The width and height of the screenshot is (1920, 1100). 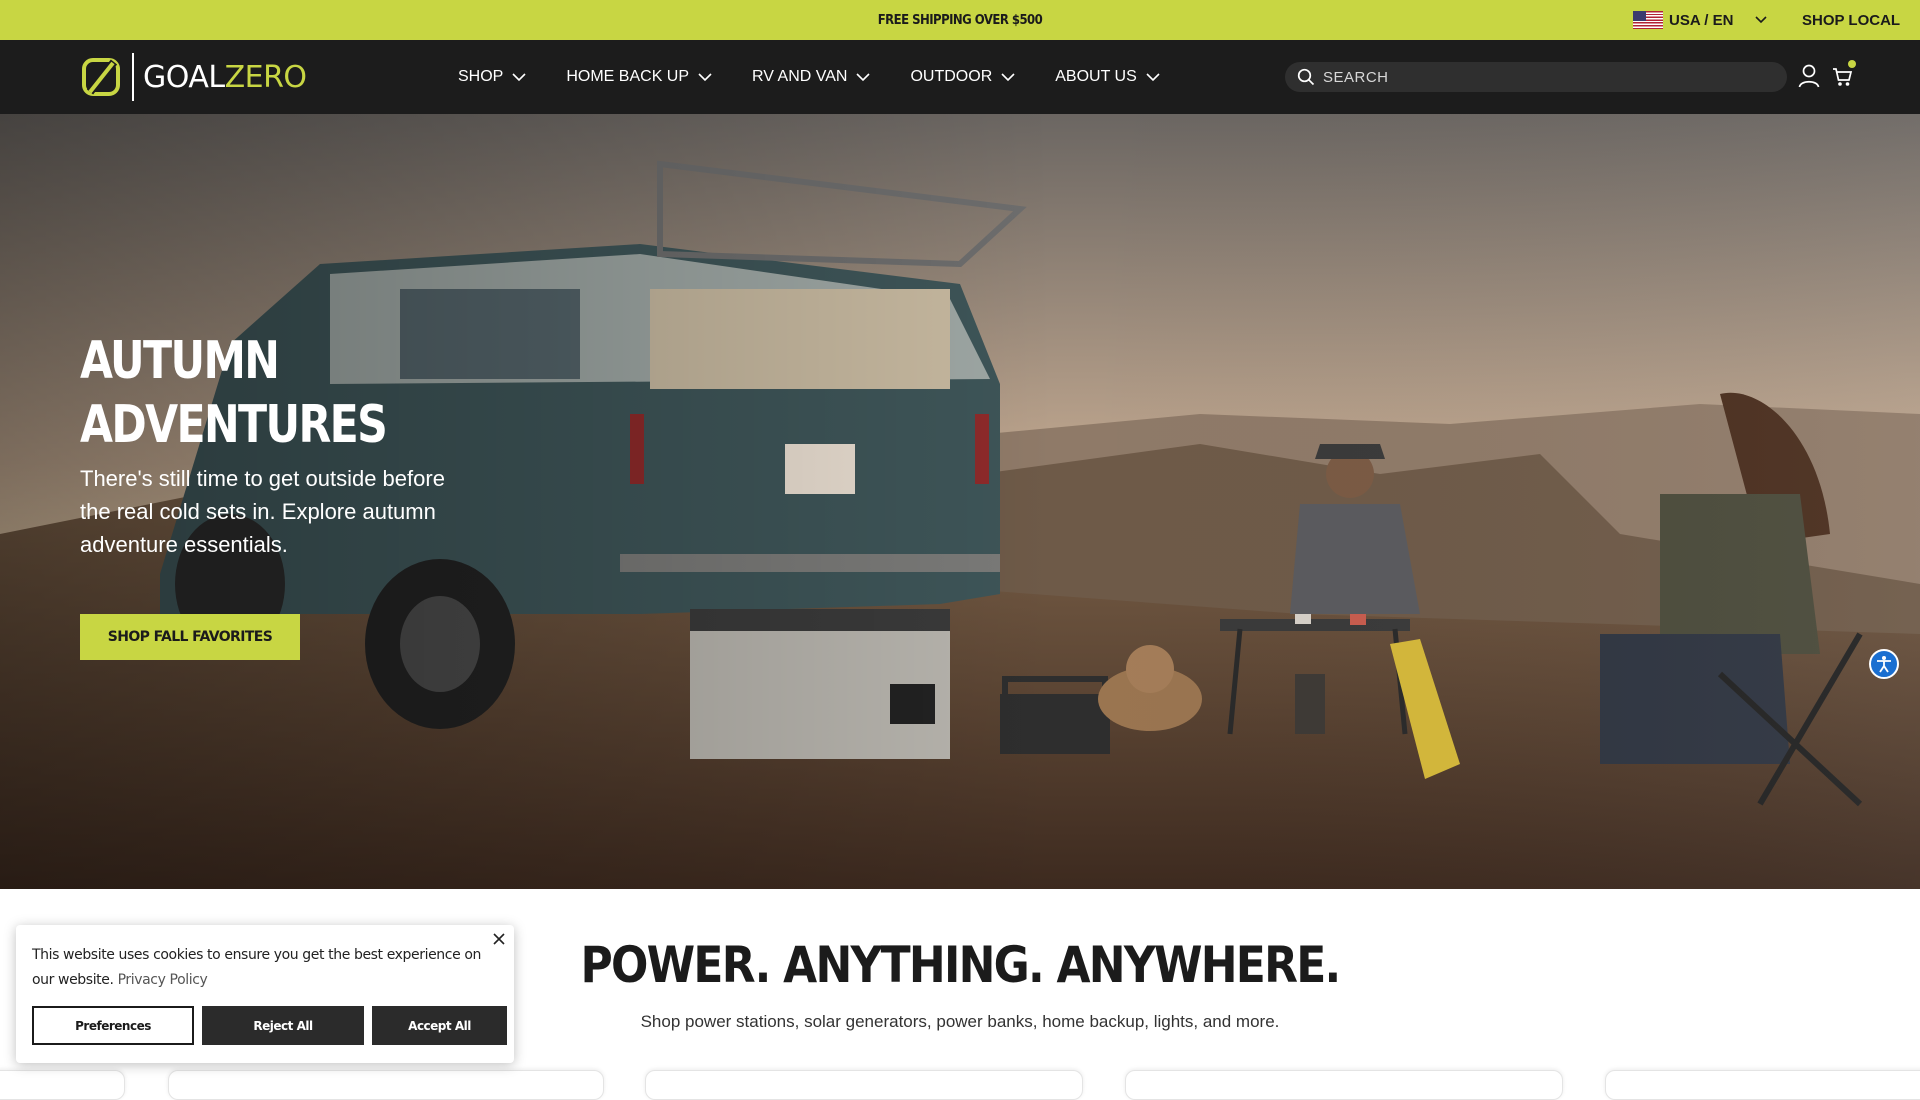 I want to click on nav-label: ABOUT US, so click(x=1096, y=76).